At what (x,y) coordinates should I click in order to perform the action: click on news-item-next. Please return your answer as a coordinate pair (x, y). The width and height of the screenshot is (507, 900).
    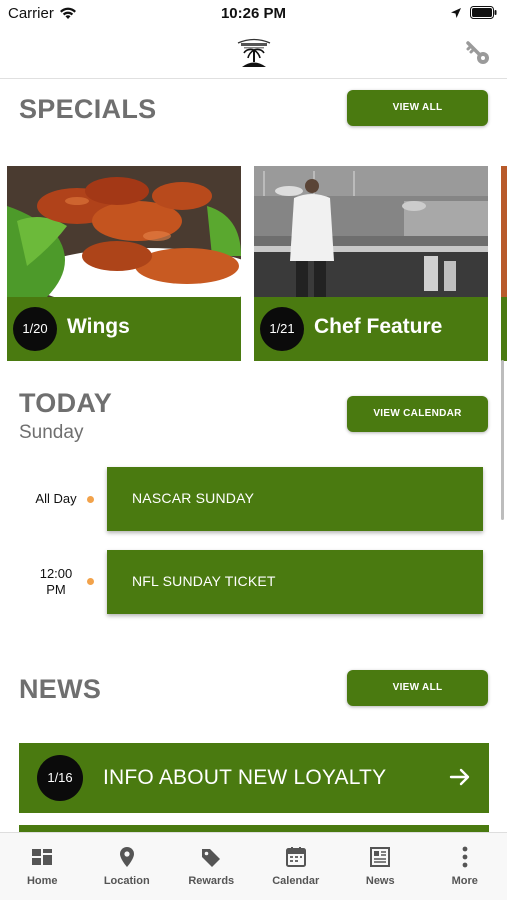
    Looking at the image, I should click on (254, 828).